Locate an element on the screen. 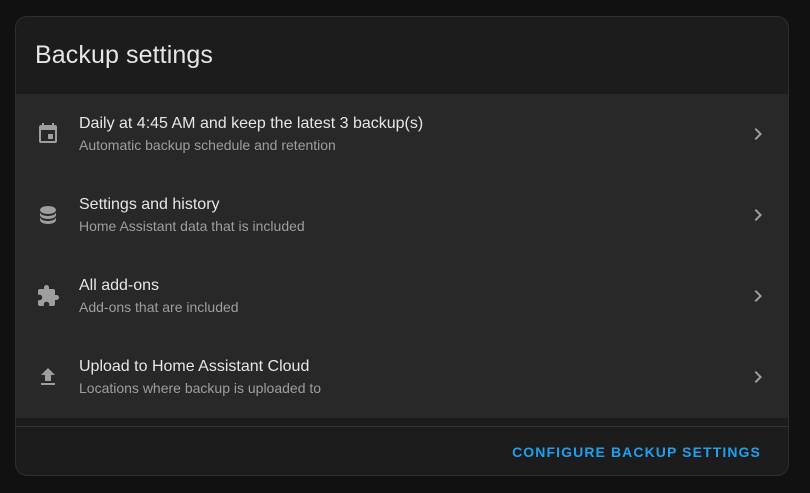 This screenshot has width=810, height=493. puzzle-icon is located at coordinates (48, 296).